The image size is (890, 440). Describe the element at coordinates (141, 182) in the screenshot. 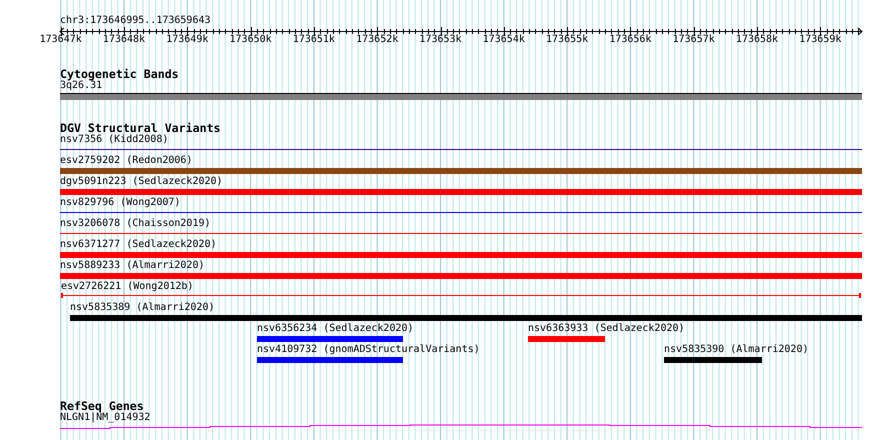

I see `feature-label: dgv5091n223 (Sedlazeck2020)` at that location.